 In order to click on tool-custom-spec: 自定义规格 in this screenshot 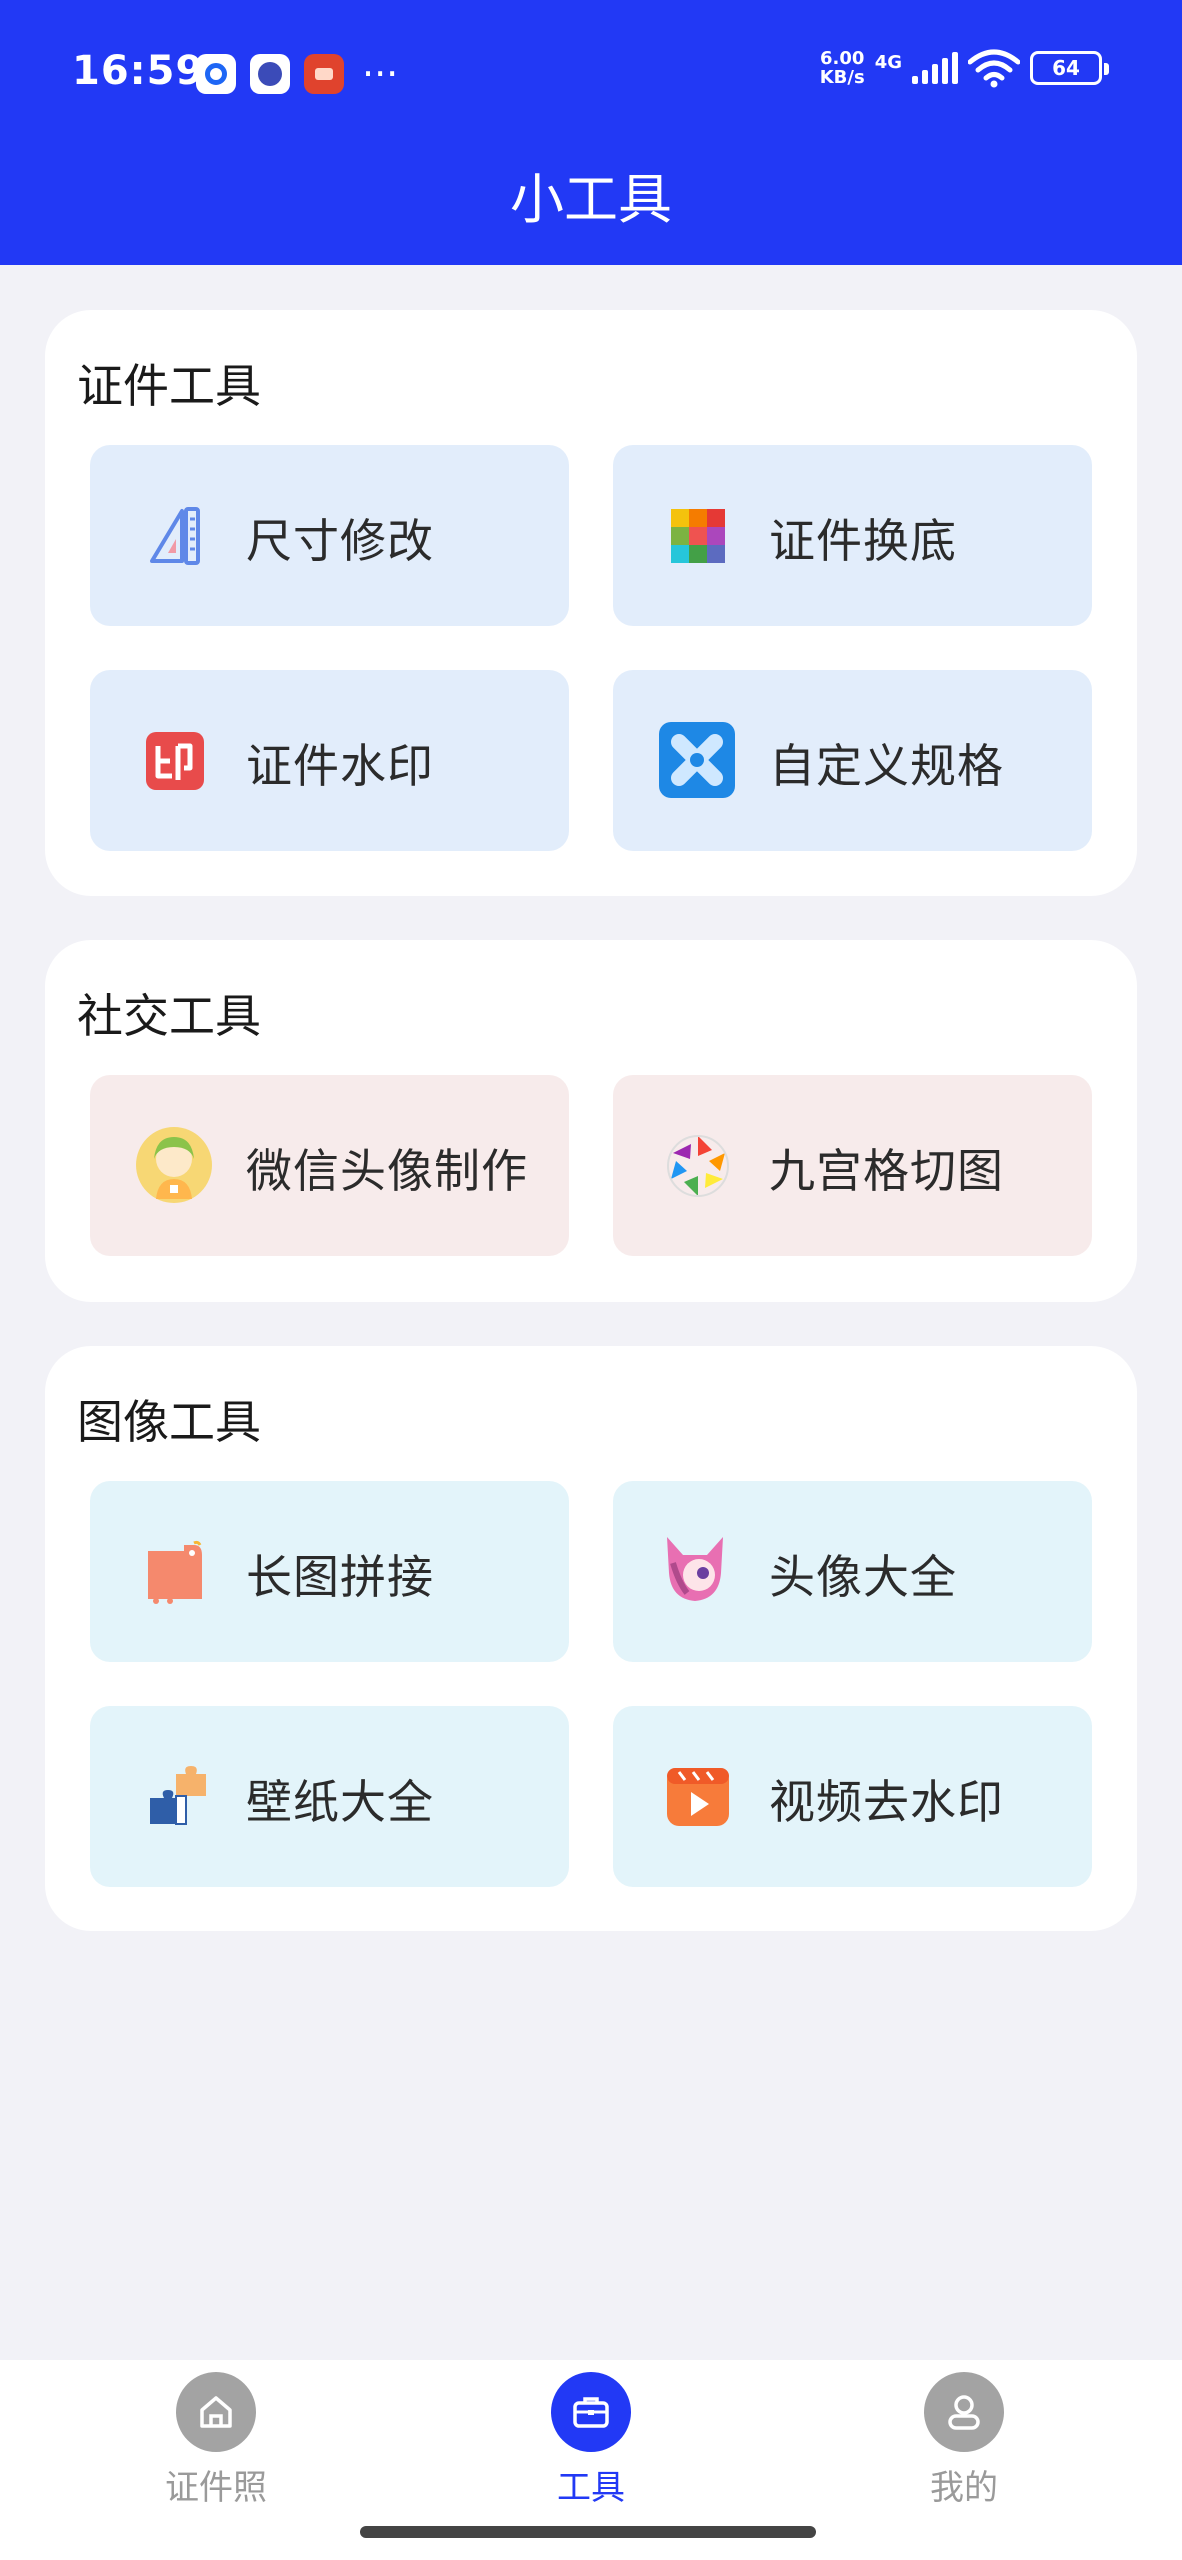, I will do `click(852, 760)`.